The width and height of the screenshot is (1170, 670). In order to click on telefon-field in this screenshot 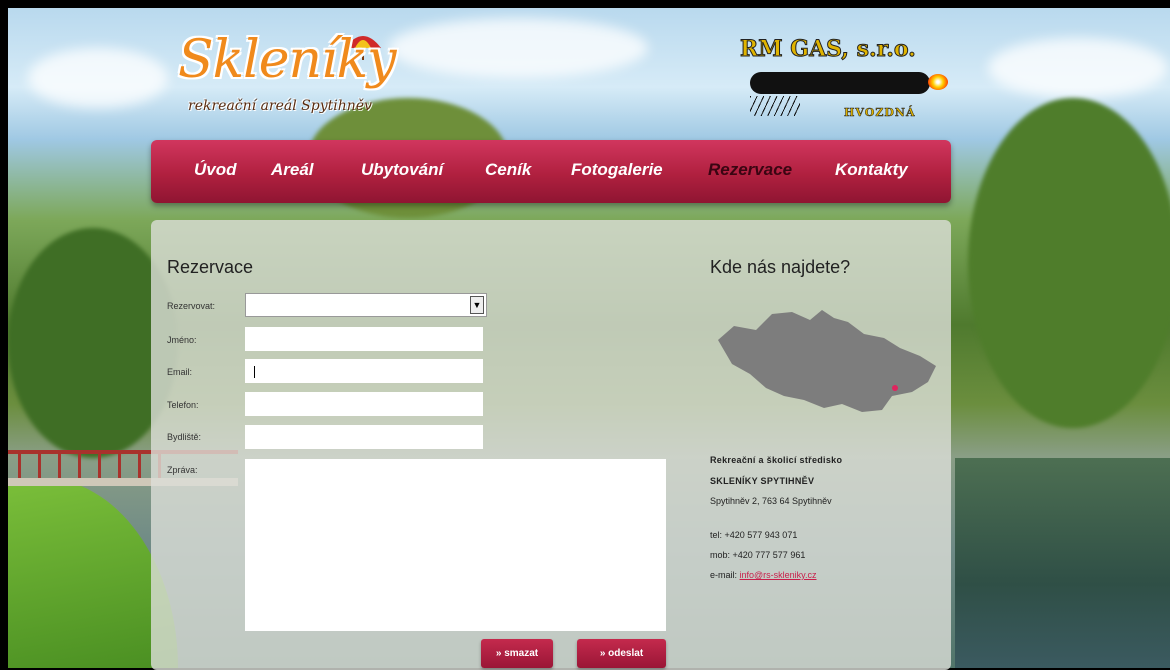, I will do `click(364, 404)`.